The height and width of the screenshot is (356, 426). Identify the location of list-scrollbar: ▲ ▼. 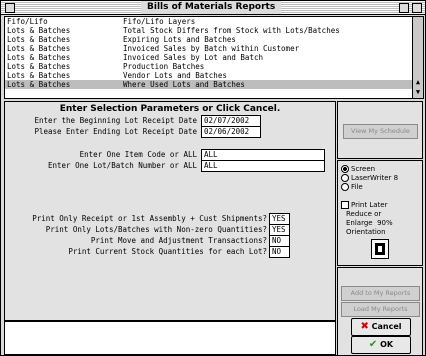
(417, 57).